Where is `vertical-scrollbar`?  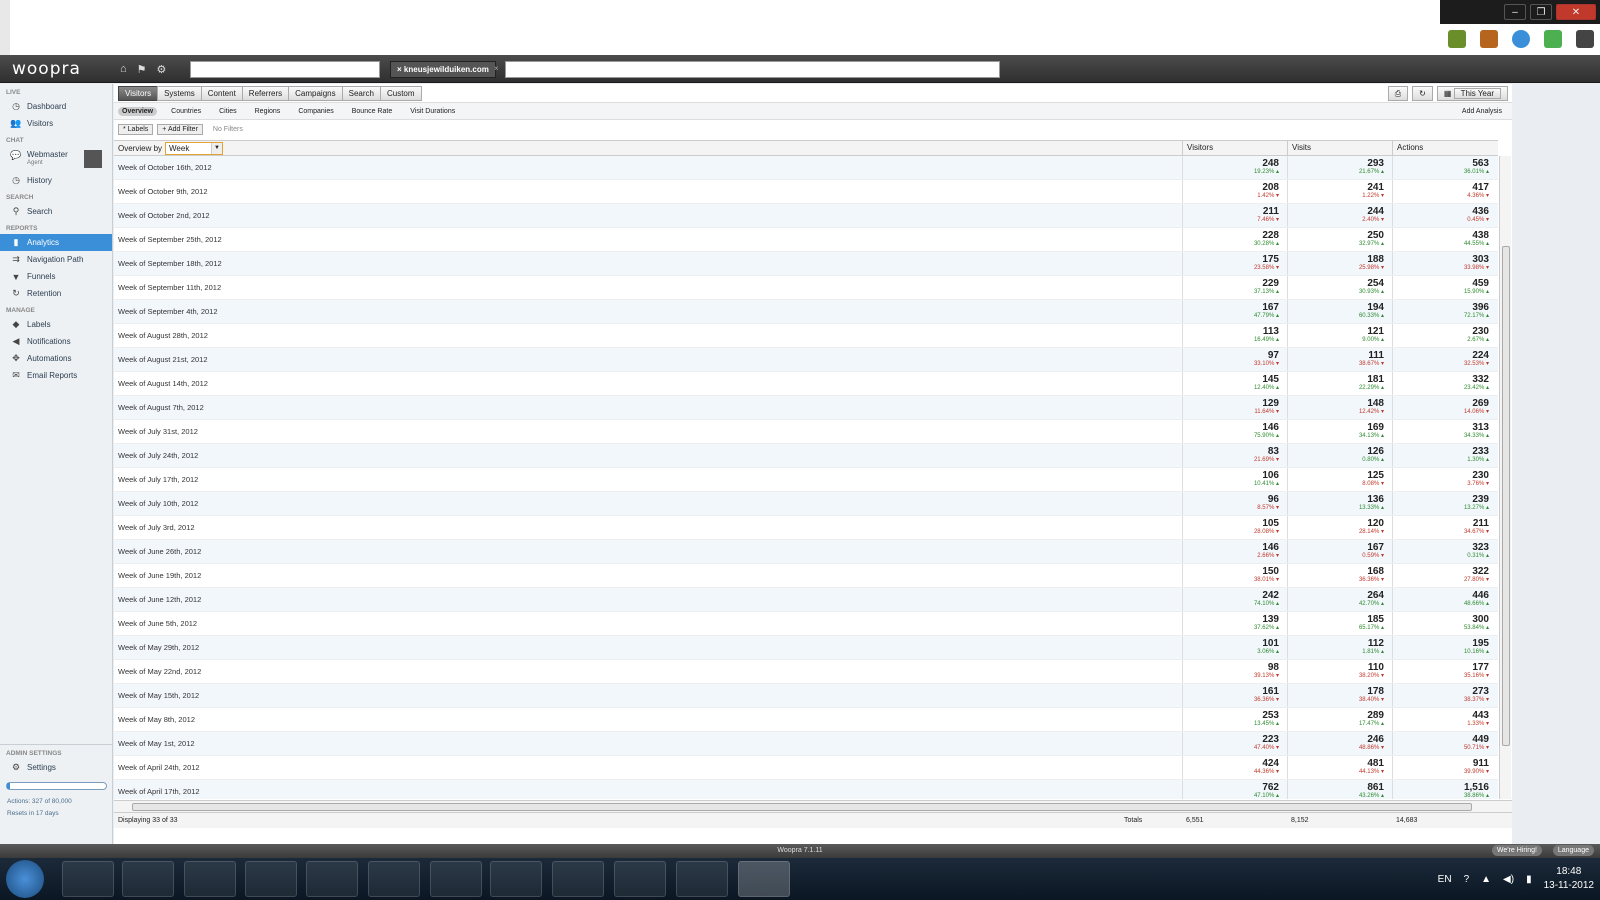
vertical-scrollbar is located at coordinates (1505, 477).